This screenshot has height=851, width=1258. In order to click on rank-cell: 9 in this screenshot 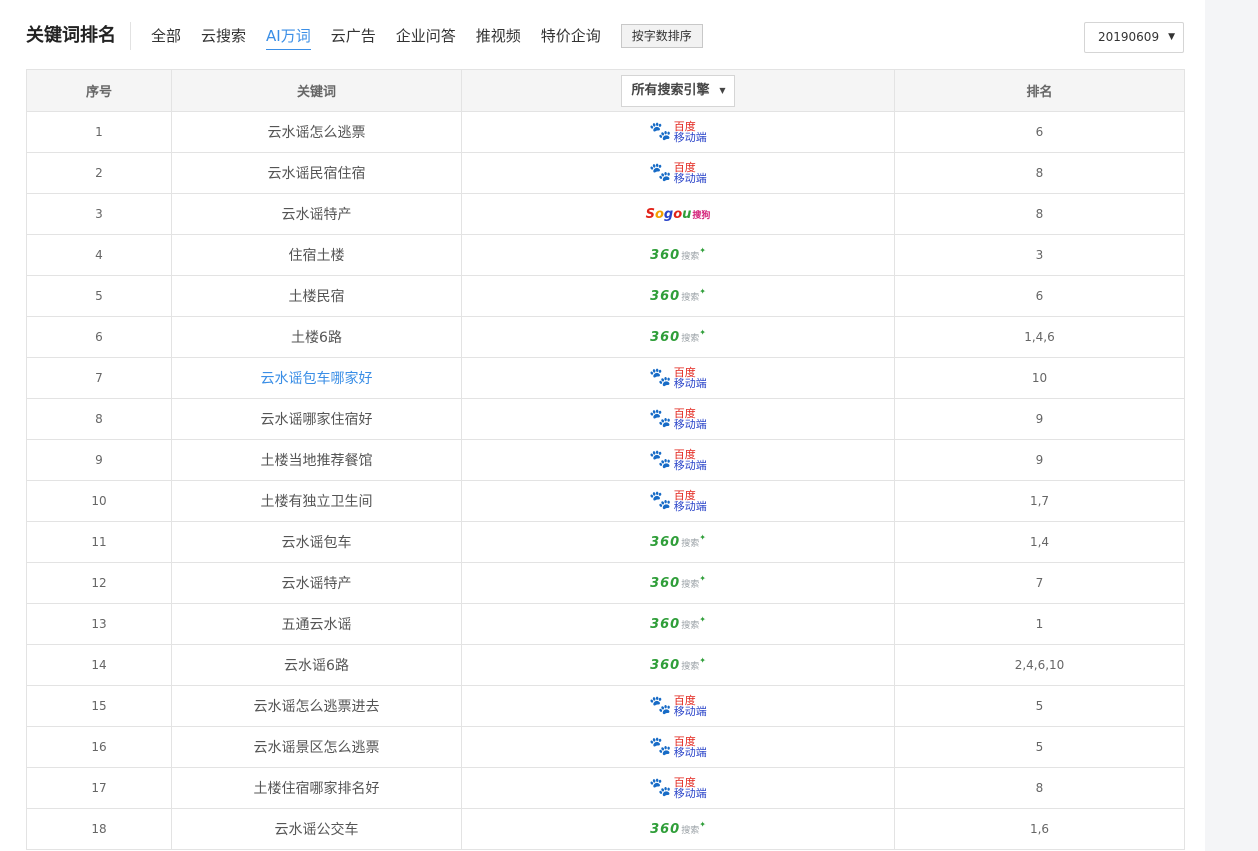, I will do `click(1039, 419)`.